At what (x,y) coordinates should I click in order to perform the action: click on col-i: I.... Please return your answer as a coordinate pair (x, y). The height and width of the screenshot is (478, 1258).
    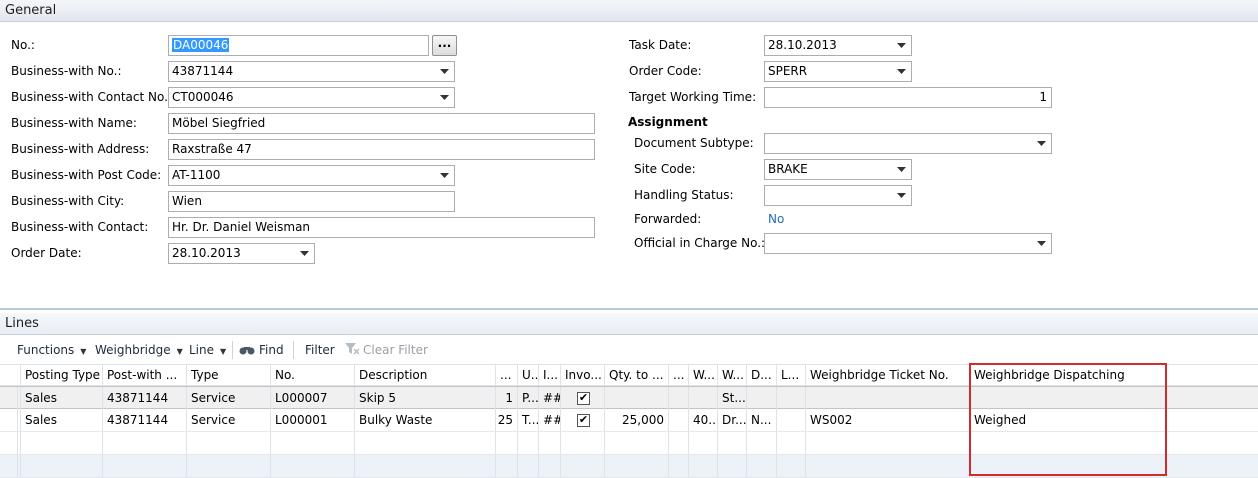
    Looking at the image, I should click on (549, 375).